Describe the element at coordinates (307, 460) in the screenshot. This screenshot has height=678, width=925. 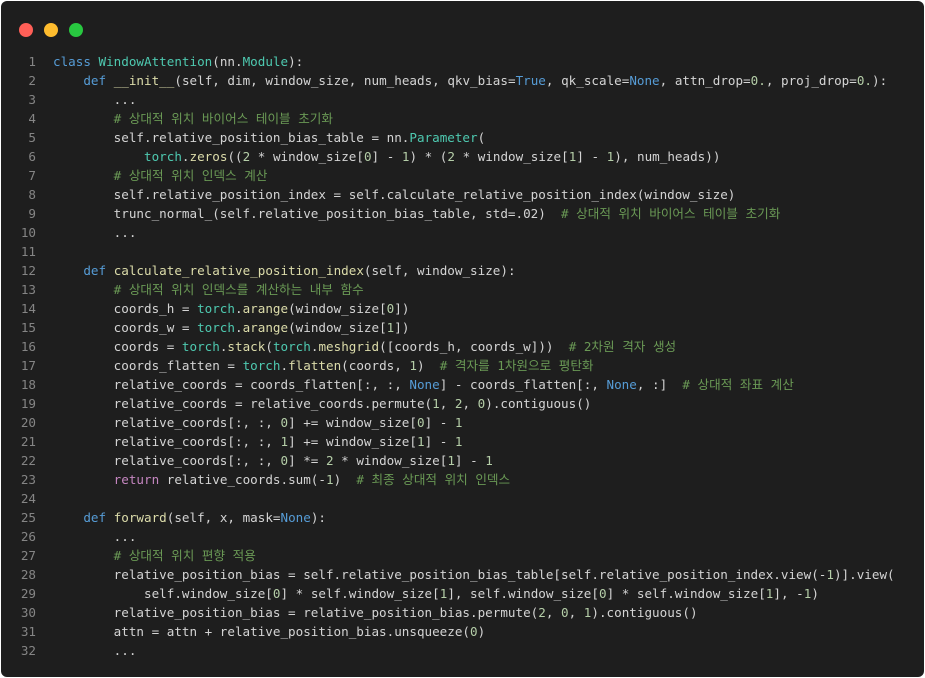
I see `code-token: ] *=` at that location.